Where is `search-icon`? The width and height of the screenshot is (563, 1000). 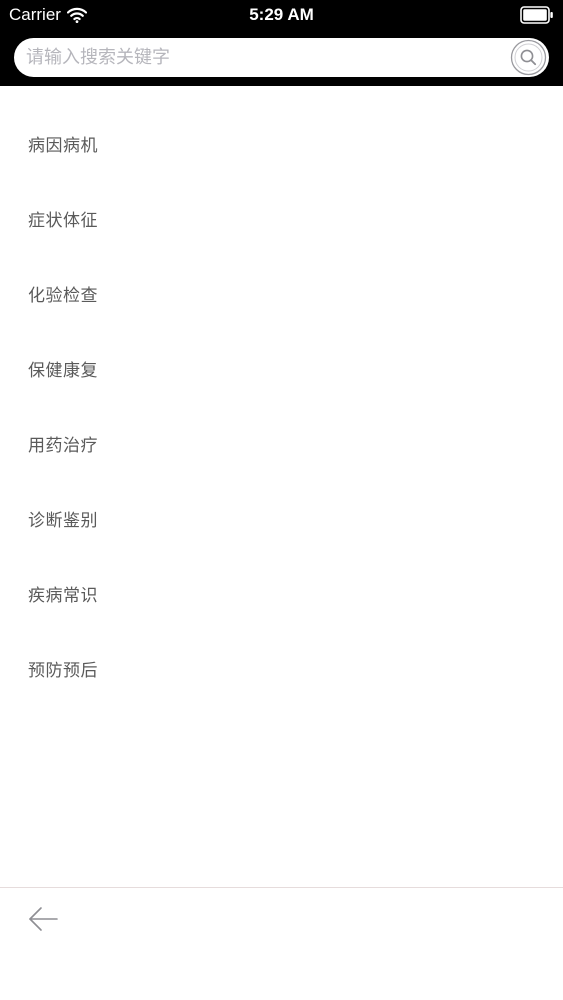
search-icon is located at coordinates (528, 57).